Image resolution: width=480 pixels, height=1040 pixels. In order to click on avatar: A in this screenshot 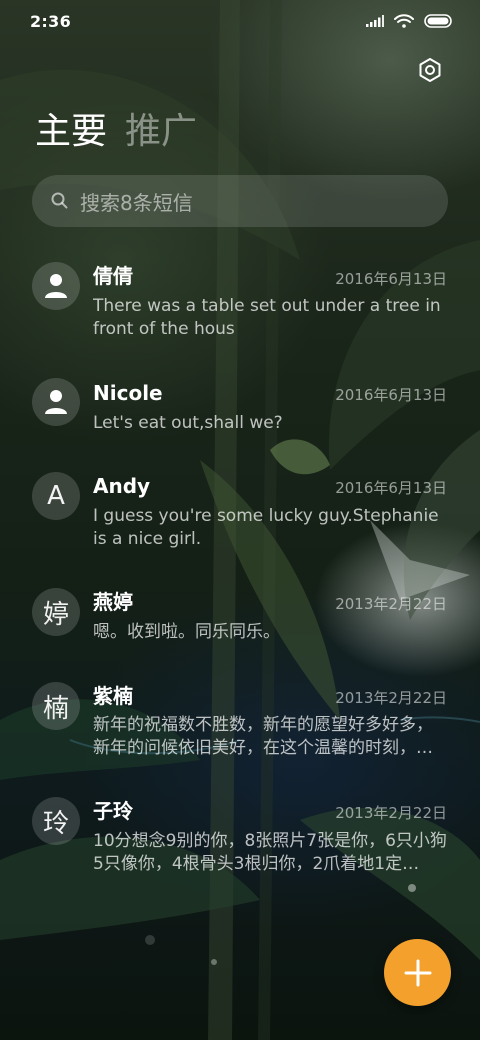, I will do `click(56, 496)`.